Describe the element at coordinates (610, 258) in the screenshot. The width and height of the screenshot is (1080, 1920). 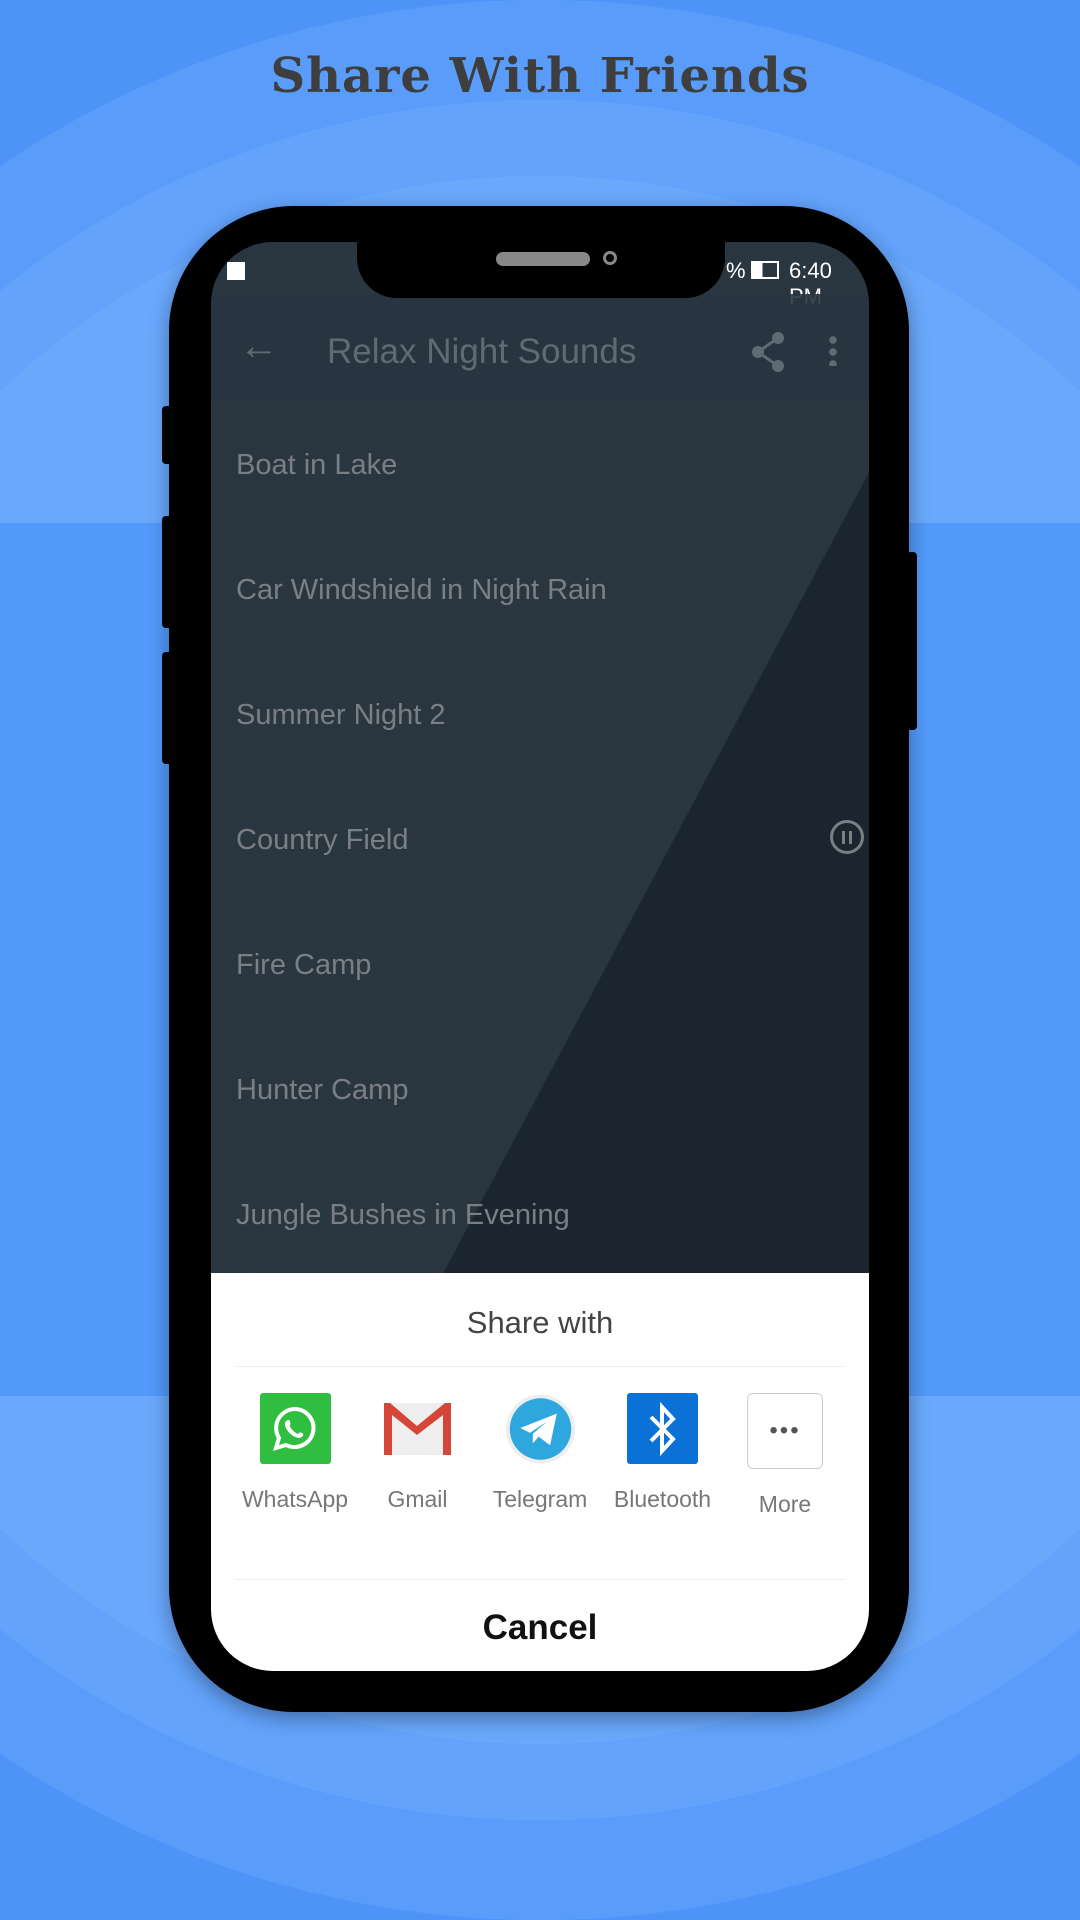
I see `camera` at that location.